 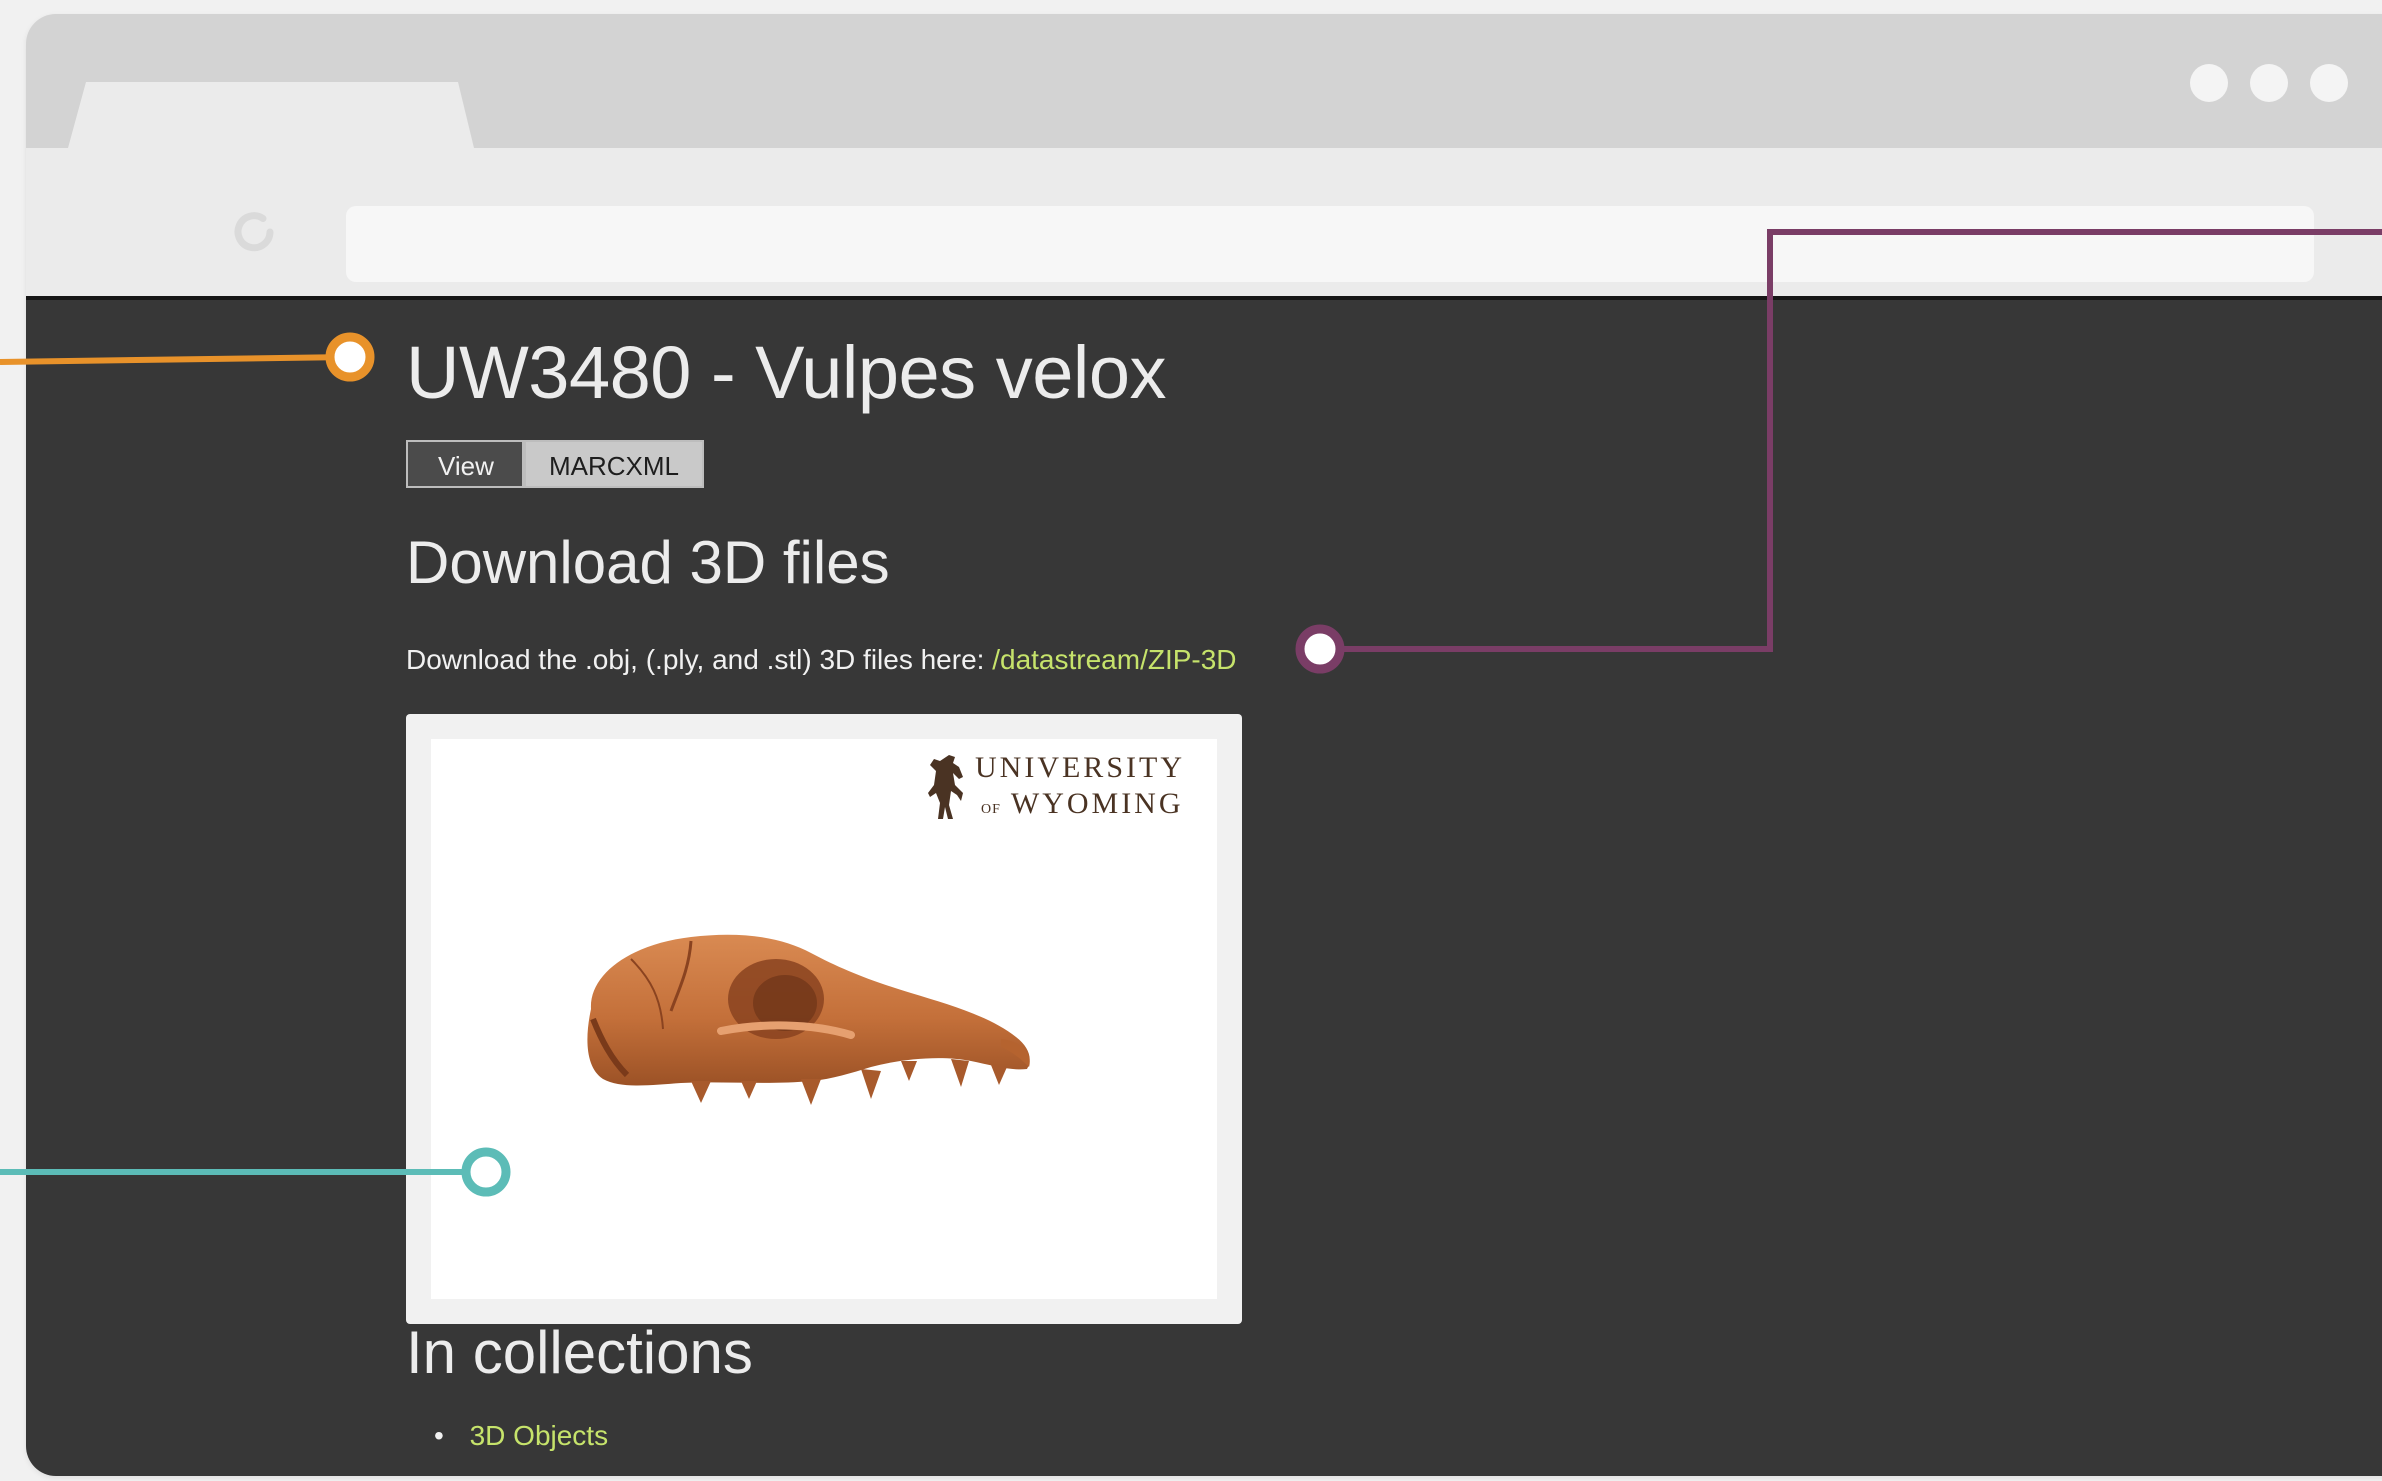 What do you see at coordinates (579, 1352) in the screenshot?
I see `collections-heading: In collections` at bounding box center [579, 1352].